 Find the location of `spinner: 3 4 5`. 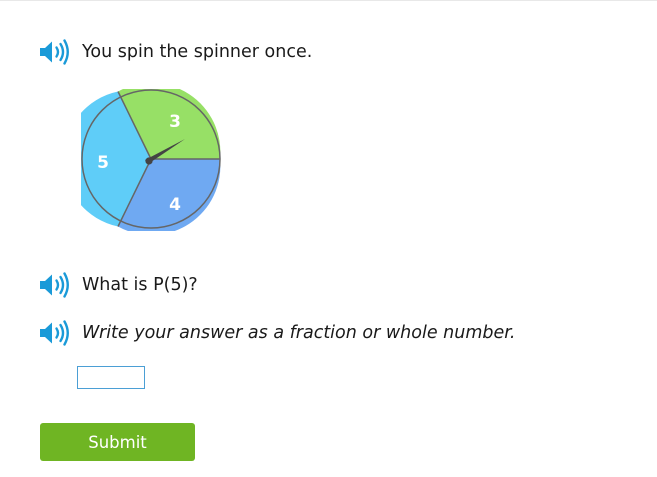

spinner: 3 4 5 is located at coordinates (151, 160).